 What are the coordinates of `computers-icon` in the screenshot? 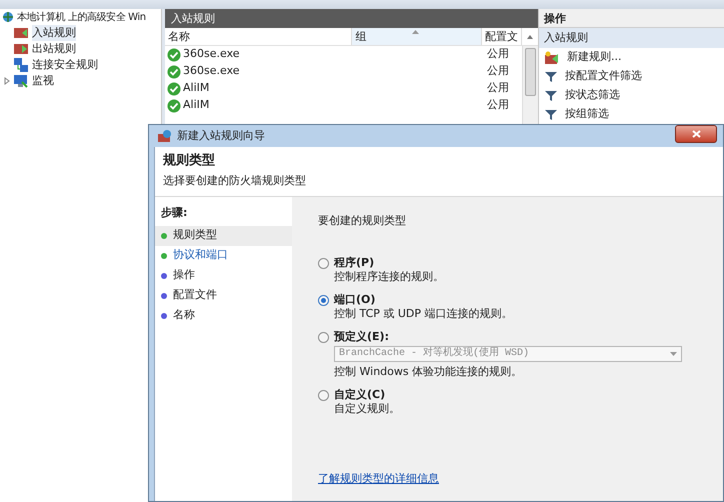 It's located at (21, 65).